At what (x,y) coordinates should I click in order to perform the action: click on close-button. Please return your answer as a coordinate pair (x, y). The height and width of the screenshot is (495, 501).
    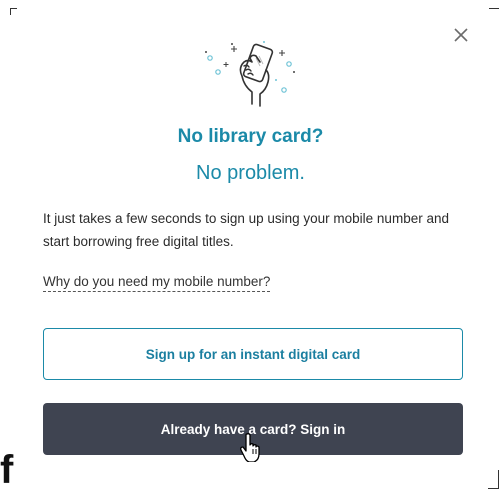
    Looking at the image, I should click on (461, 35).